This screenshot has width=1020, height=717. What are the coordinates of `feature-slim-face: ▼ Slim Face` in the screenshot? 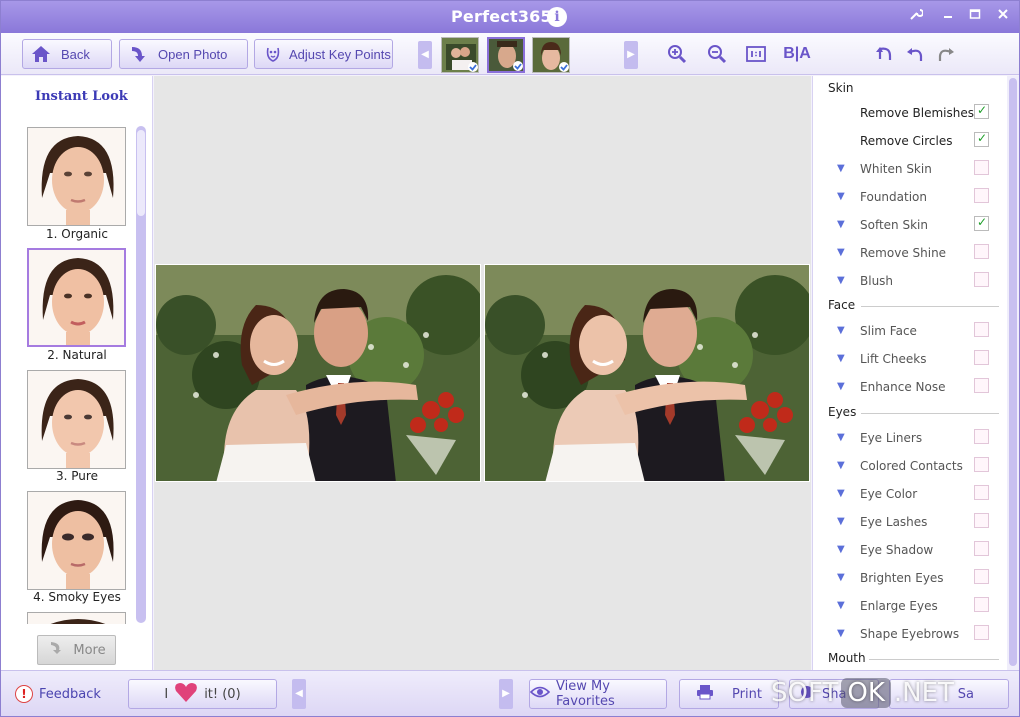 It's located at (908, 332).